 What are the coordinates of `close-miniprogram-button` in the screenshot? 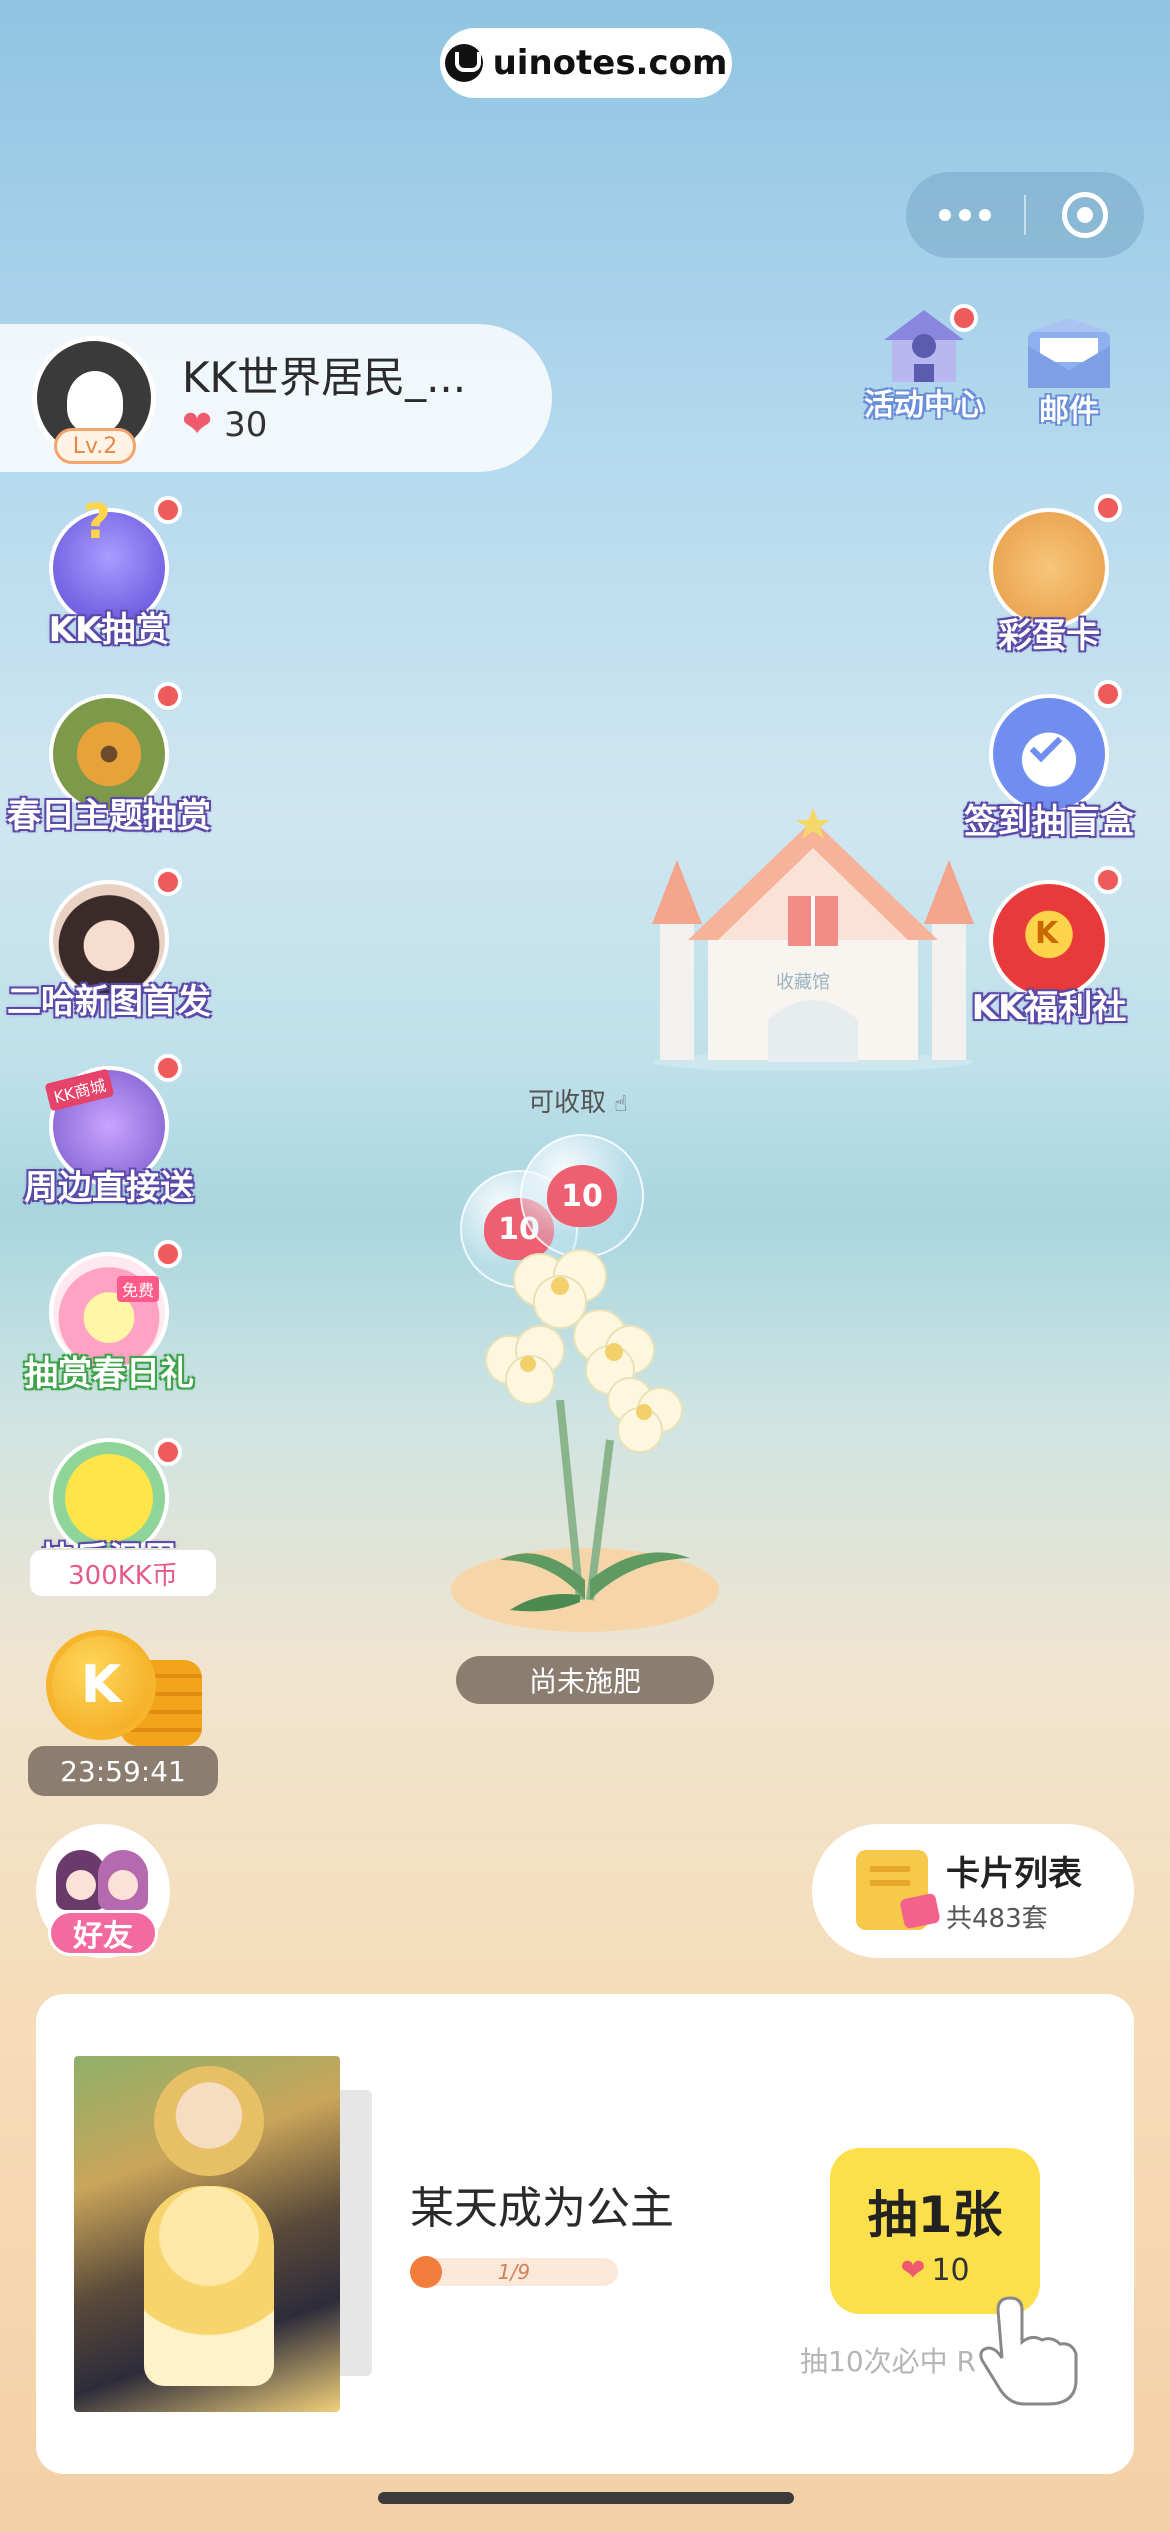 It's located at (1085, 215).